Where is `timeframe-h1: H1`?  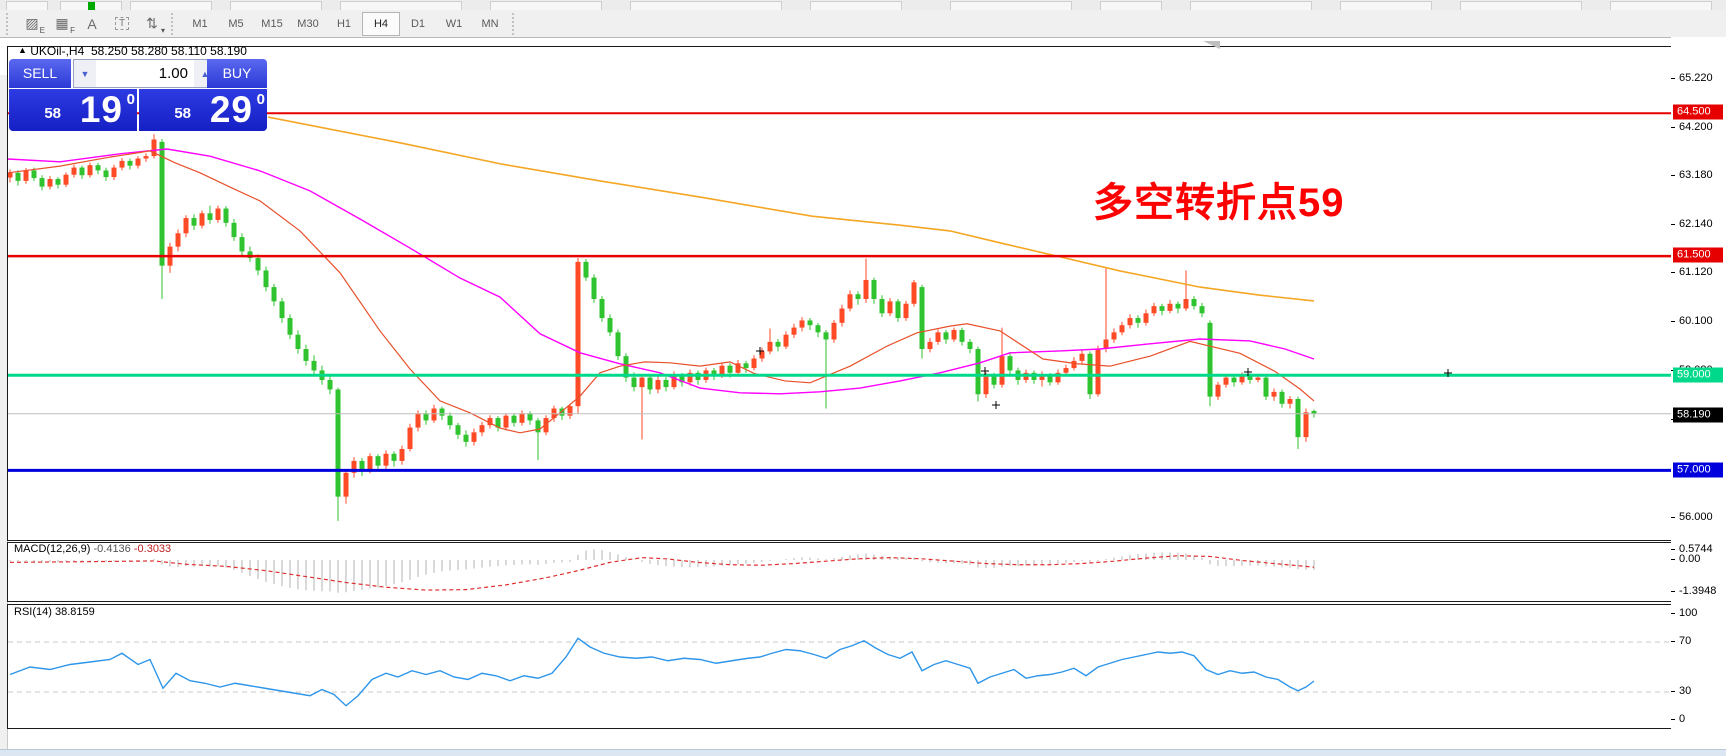
timeframe-h1: H1 is located at coordinates (344, 24).